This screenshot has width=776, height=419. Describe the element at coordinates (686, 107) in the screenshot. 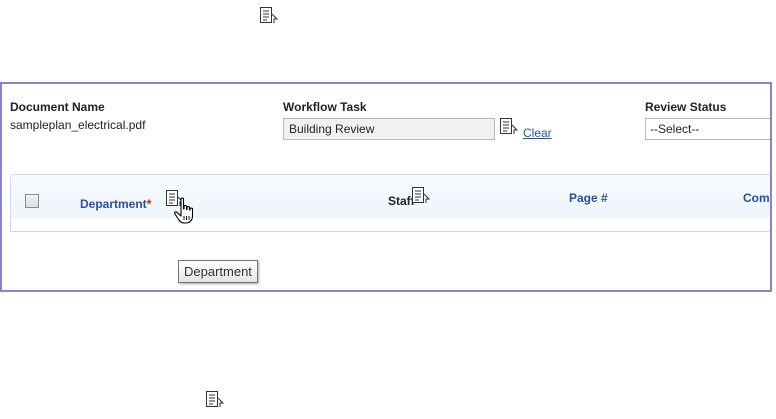

I see `review-status-label: Review Status` at that location.